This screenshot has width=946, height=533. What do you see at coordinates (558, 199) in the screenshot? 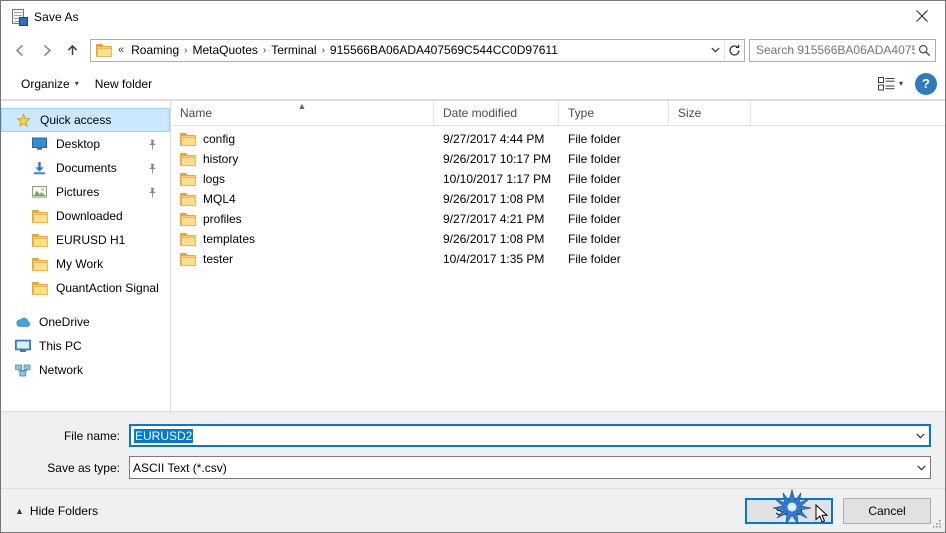
I see `table-row: MQL4 9/26/2017 1:08 PM File folder` at bounding box center [558, 199].